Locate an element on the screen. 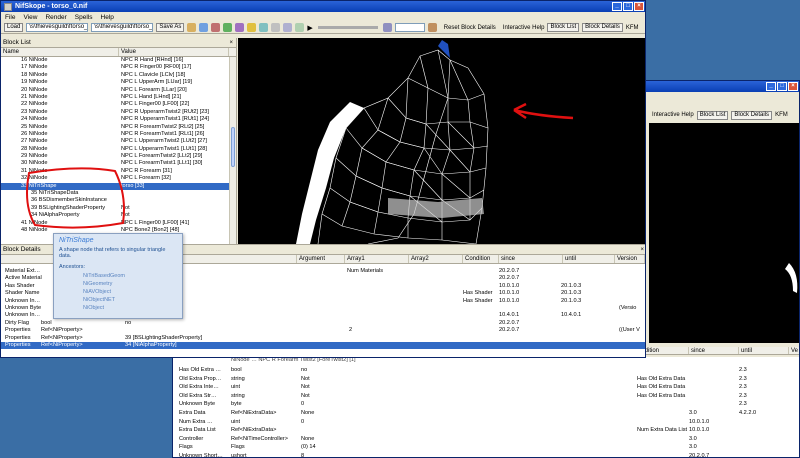  detail-row: Dirty Flag bool no 20.2.0.7 is located at coordinates (323, 323).